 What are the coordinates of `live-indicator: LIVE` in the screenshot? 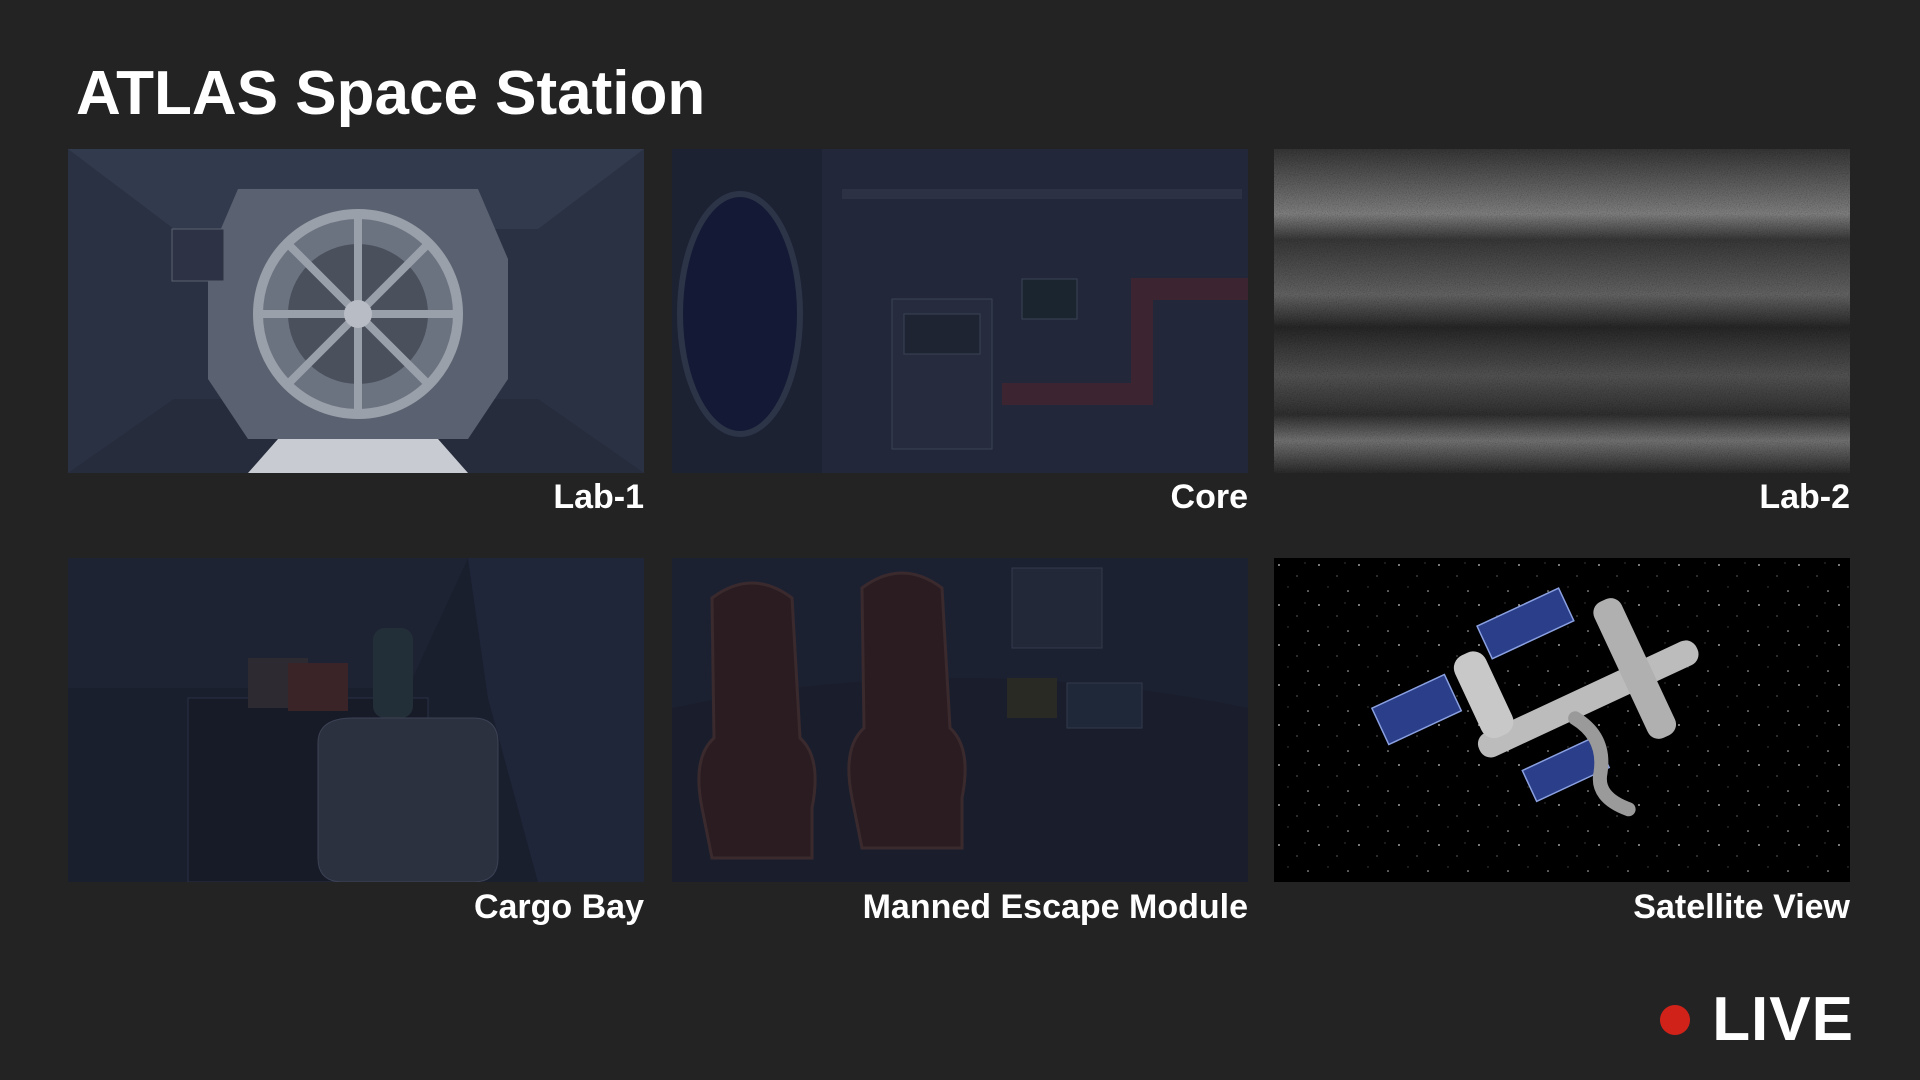 It's located at (1757, 1019).